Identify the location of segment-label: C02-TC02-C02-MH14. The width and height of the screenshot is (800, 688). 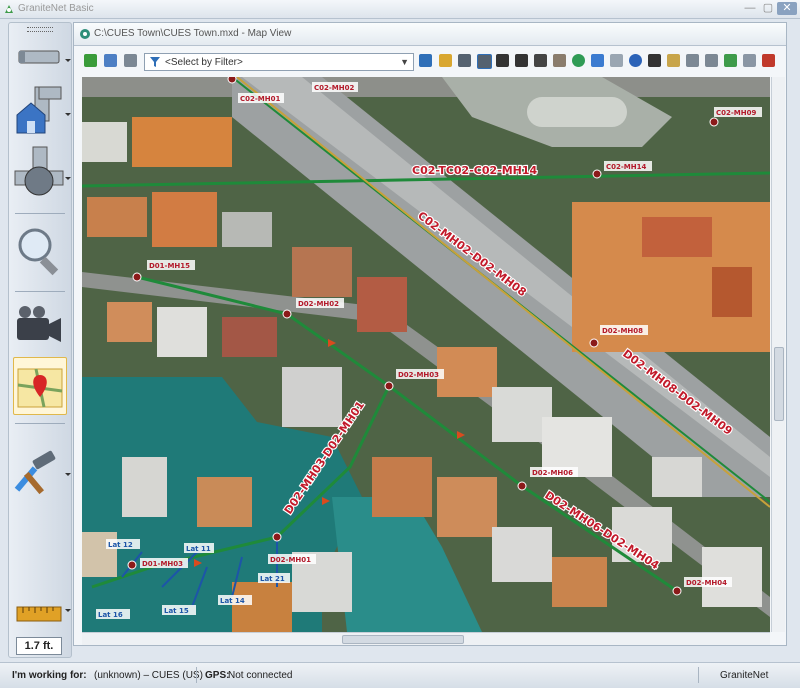
(475, 170).